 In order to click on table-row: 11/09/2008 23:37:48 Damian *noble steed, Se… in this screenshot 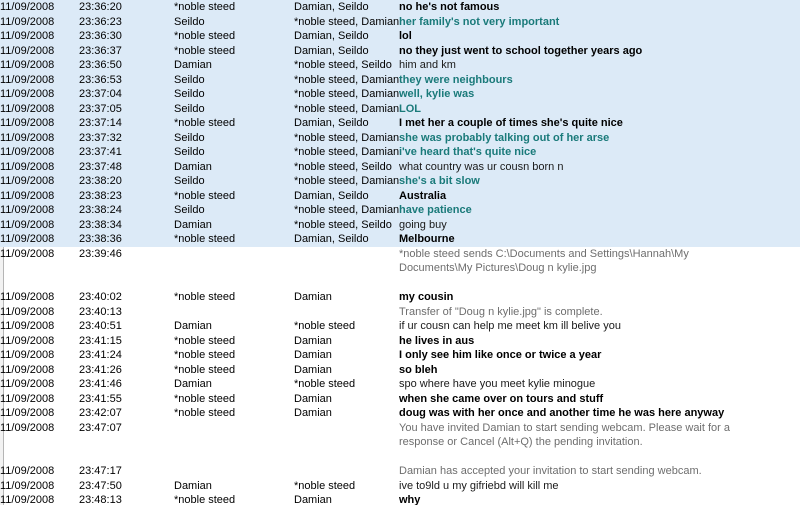, I will do `click(400, 166)`.